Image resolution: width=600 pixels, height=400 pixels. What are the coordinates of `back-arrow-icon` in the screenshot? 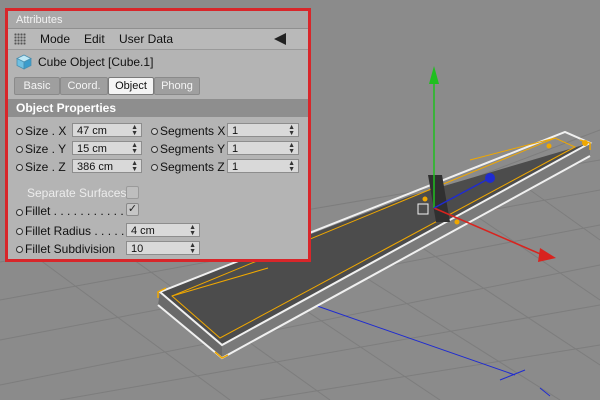 It's located at (280, 39).